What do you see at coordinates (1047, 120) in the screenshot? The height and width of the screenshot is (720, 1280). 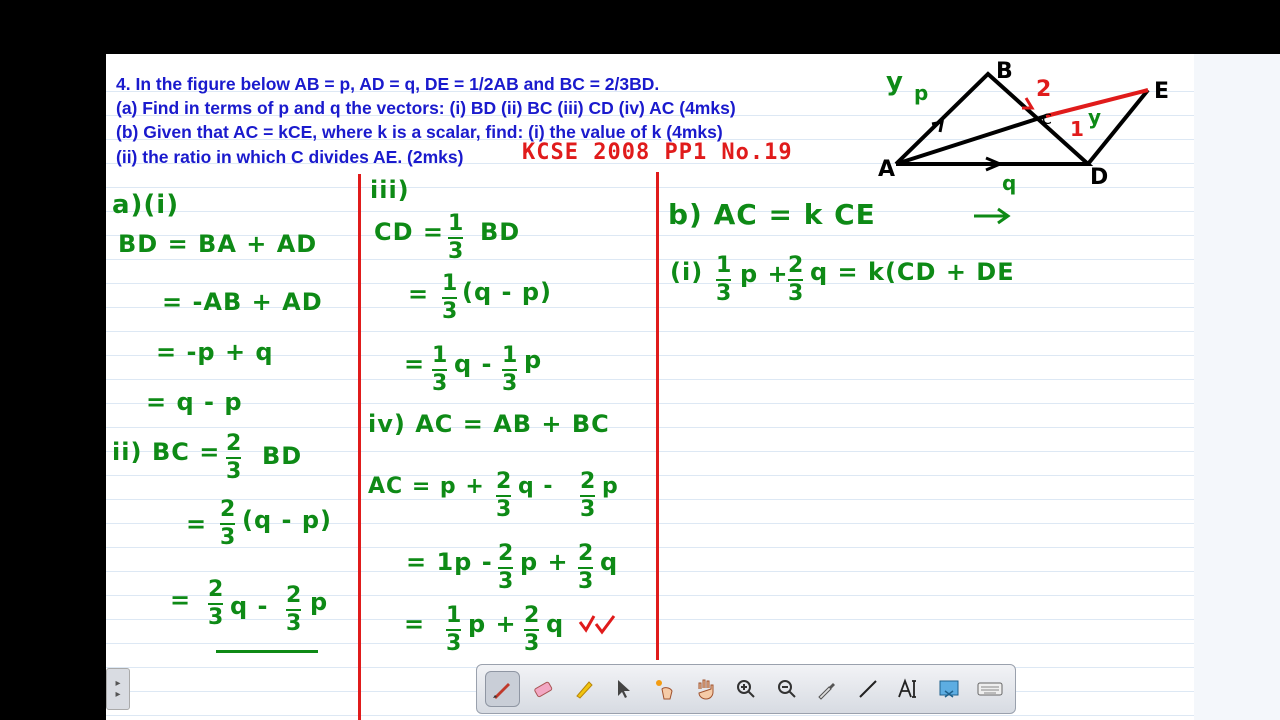 I see `label-c: C` at bounding box center [1047, 120].